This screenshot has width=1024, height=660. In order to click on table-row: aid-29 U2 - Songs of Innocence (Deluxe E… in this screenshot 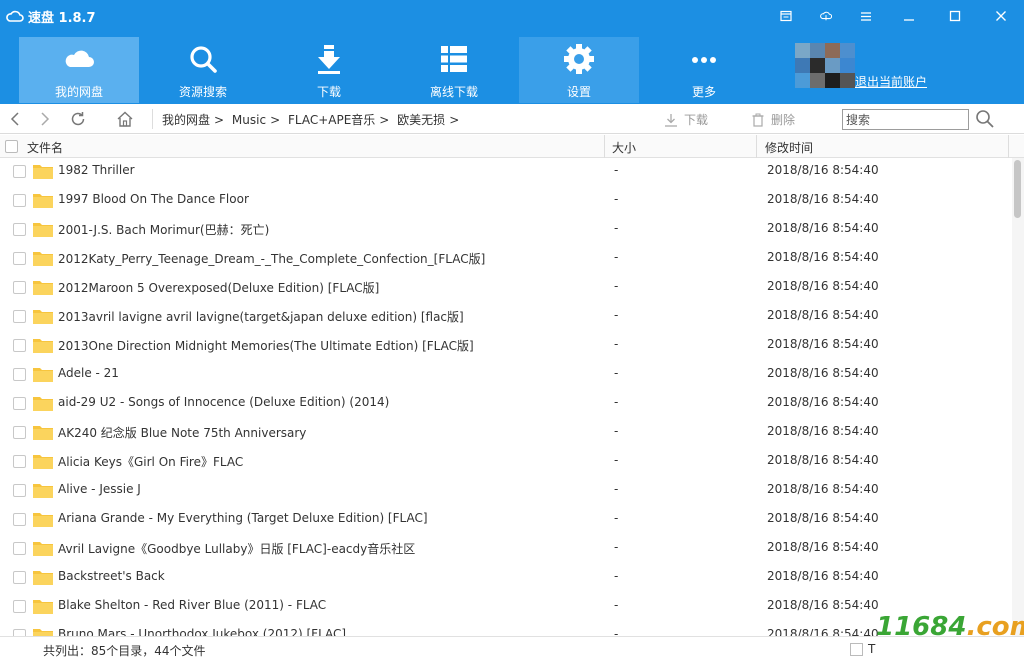, I will do `click(506, 404)`.